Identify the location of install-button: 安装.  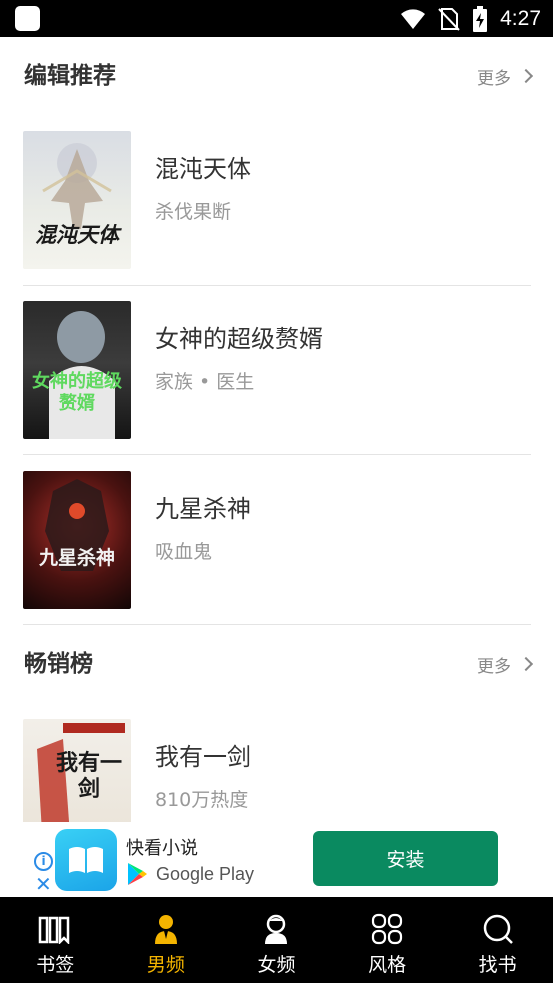
(405, 858).